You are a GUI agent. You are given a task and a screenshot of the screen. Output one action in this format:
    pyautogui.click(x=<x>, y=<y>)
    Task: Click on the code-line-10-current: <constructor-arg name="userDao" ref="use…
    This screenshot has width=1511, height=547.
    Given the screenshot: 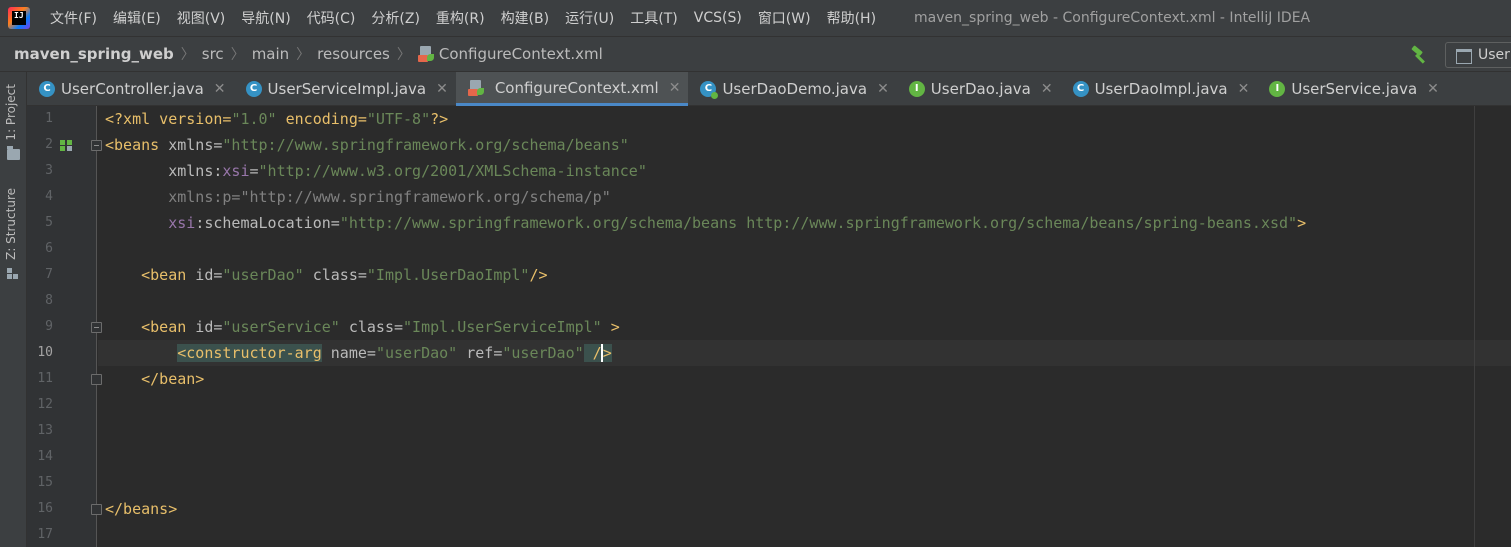 What is the action you would take?
    pyautogui.click(x=804, y=353)
    